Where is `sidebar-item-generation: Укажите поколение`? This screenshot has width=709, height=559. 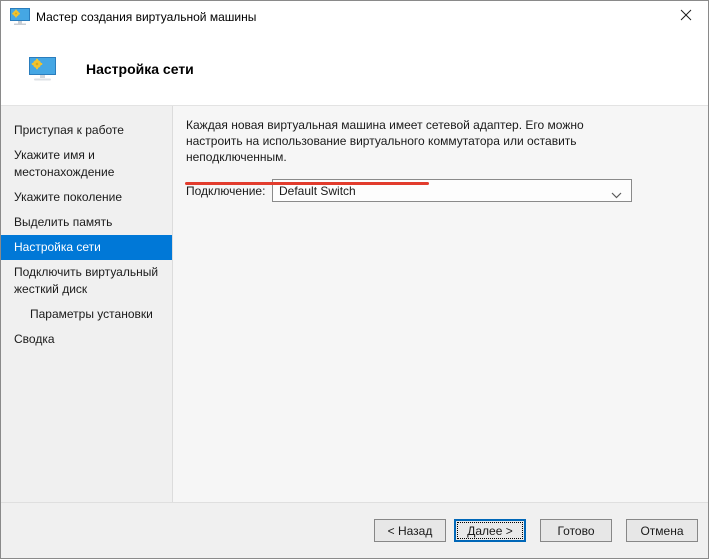 sidebar-item-generation: Укажите поколение is located at coordinates (86, 197).